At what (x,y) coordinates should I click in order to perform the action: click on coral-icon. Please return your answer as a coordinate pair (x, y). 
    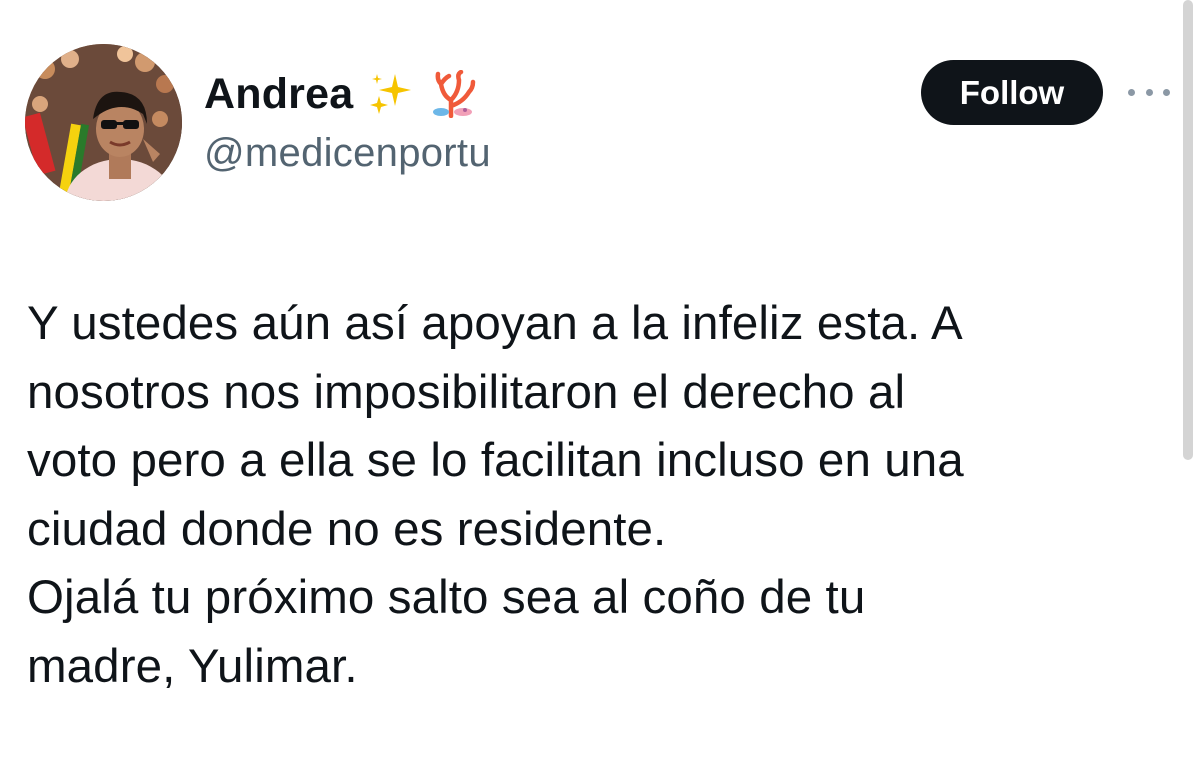
    Looking at the image, I should click on (453, 94).